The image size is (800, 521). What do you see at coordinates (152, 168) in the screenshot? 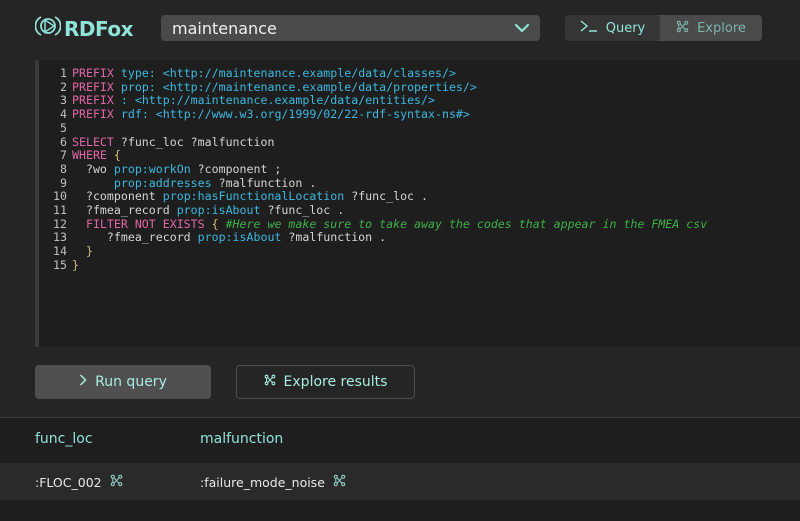
I see `code-token: prop:workOn` at bounding box center [152, 168].